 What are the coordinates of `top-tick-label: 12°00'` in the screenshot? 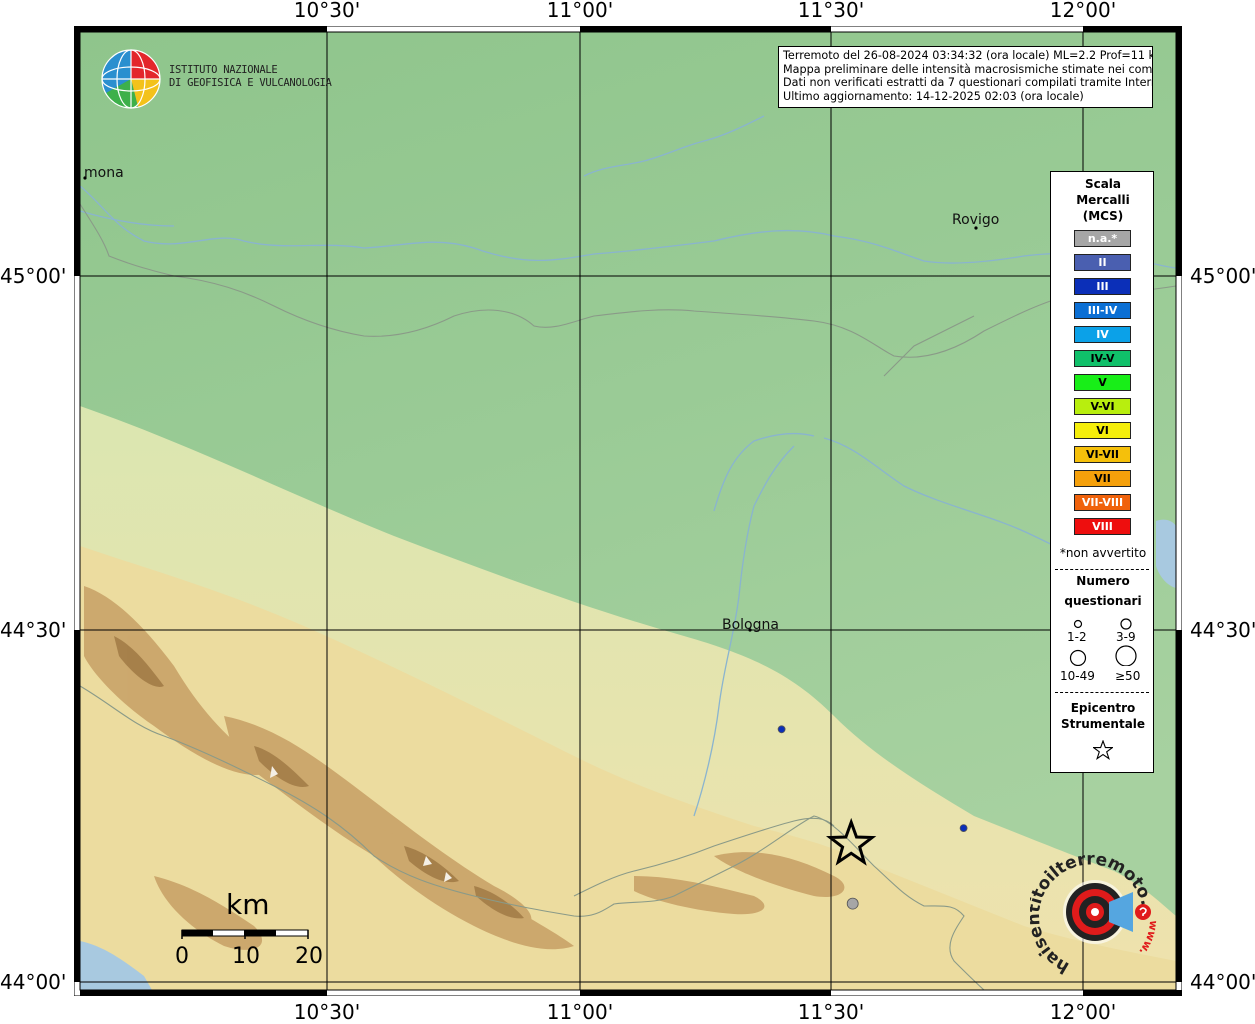 It's located at (1083, 11).